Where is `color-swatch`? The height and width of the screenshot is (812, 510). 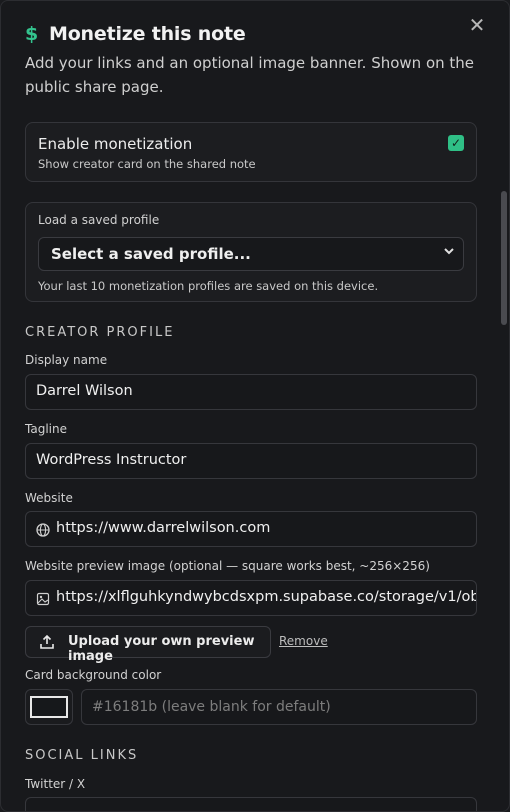
color-swatch is located at coordinates (49, 707).